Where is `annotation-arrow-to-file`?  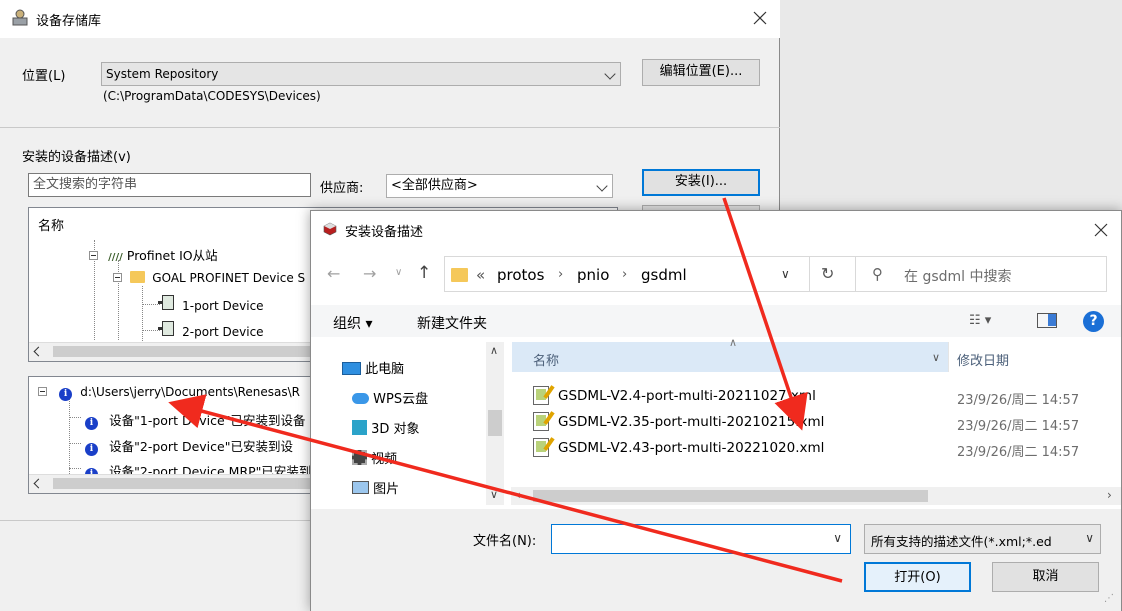
annotation-arrow-to-file is located at coordinates (765, 314).